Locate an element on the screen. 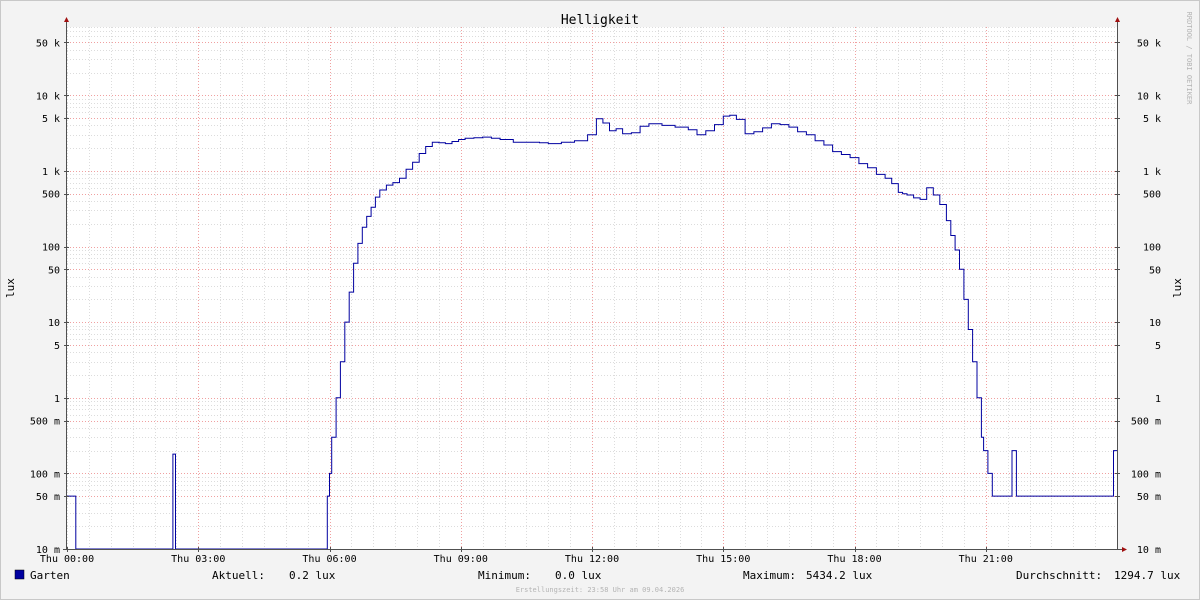 This screenshot has width=1200, height=600. y-tick-label-right: 50 m is located at coordinates (1149, 497).